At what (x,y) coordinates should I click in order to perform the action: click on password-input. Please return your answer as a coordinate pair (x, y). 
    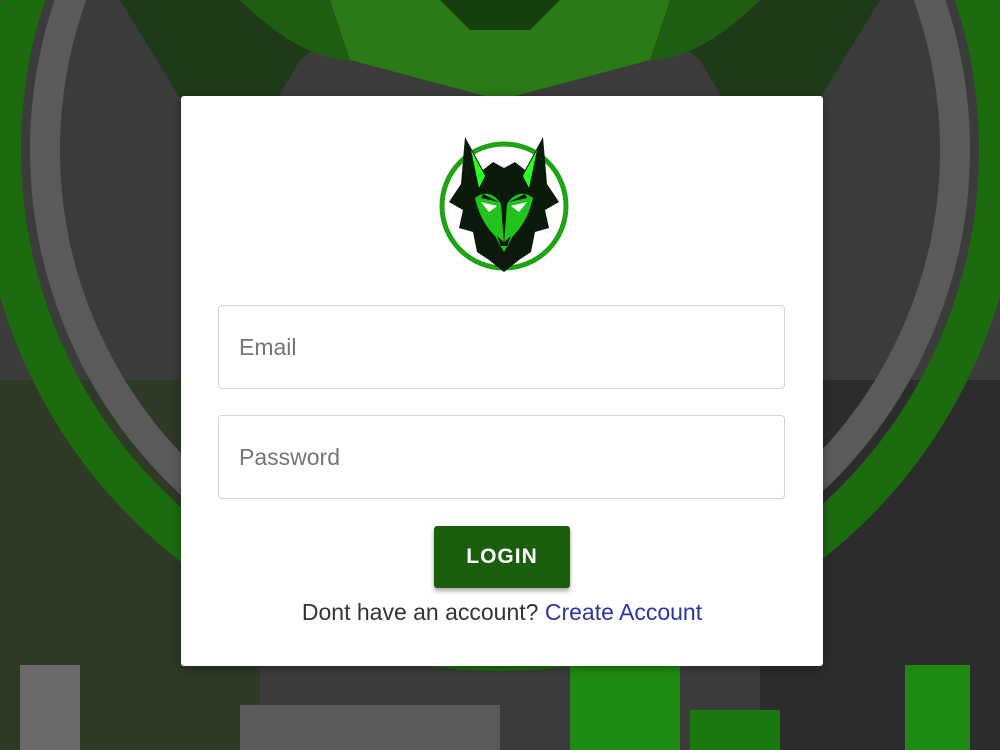
    Looking at the image, I should click on (501, 457).